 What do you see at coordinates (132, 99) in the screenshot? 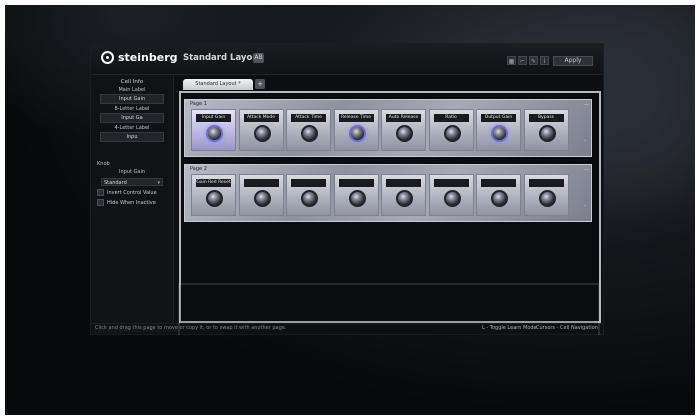
I see `main-label-field: Input Gain` at bounding box center [132, 99].